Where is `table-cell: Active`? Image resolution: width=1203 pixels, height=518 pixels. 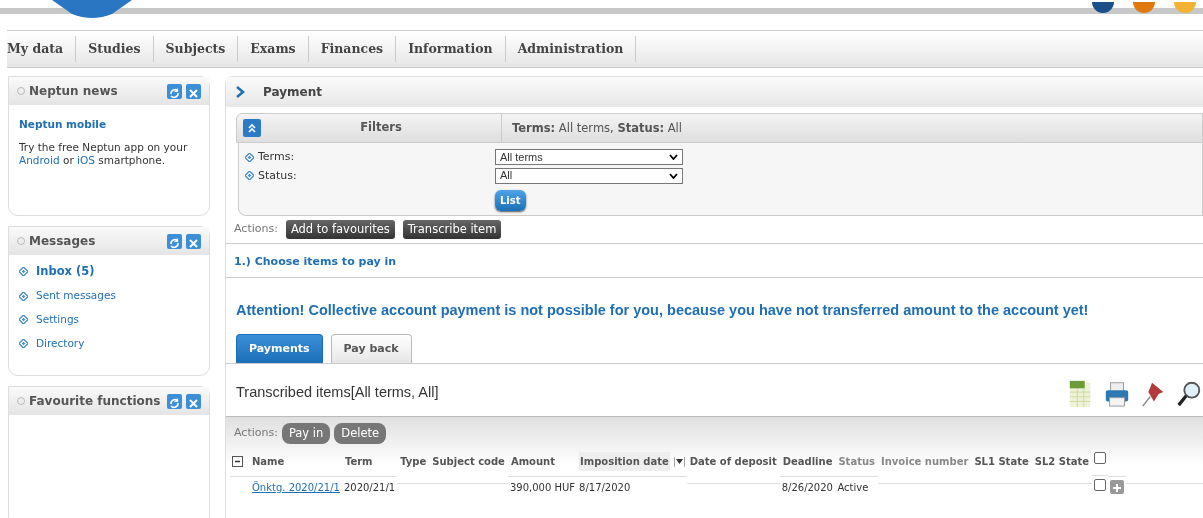
table-cell: Active is located at coordinates (853, 487).